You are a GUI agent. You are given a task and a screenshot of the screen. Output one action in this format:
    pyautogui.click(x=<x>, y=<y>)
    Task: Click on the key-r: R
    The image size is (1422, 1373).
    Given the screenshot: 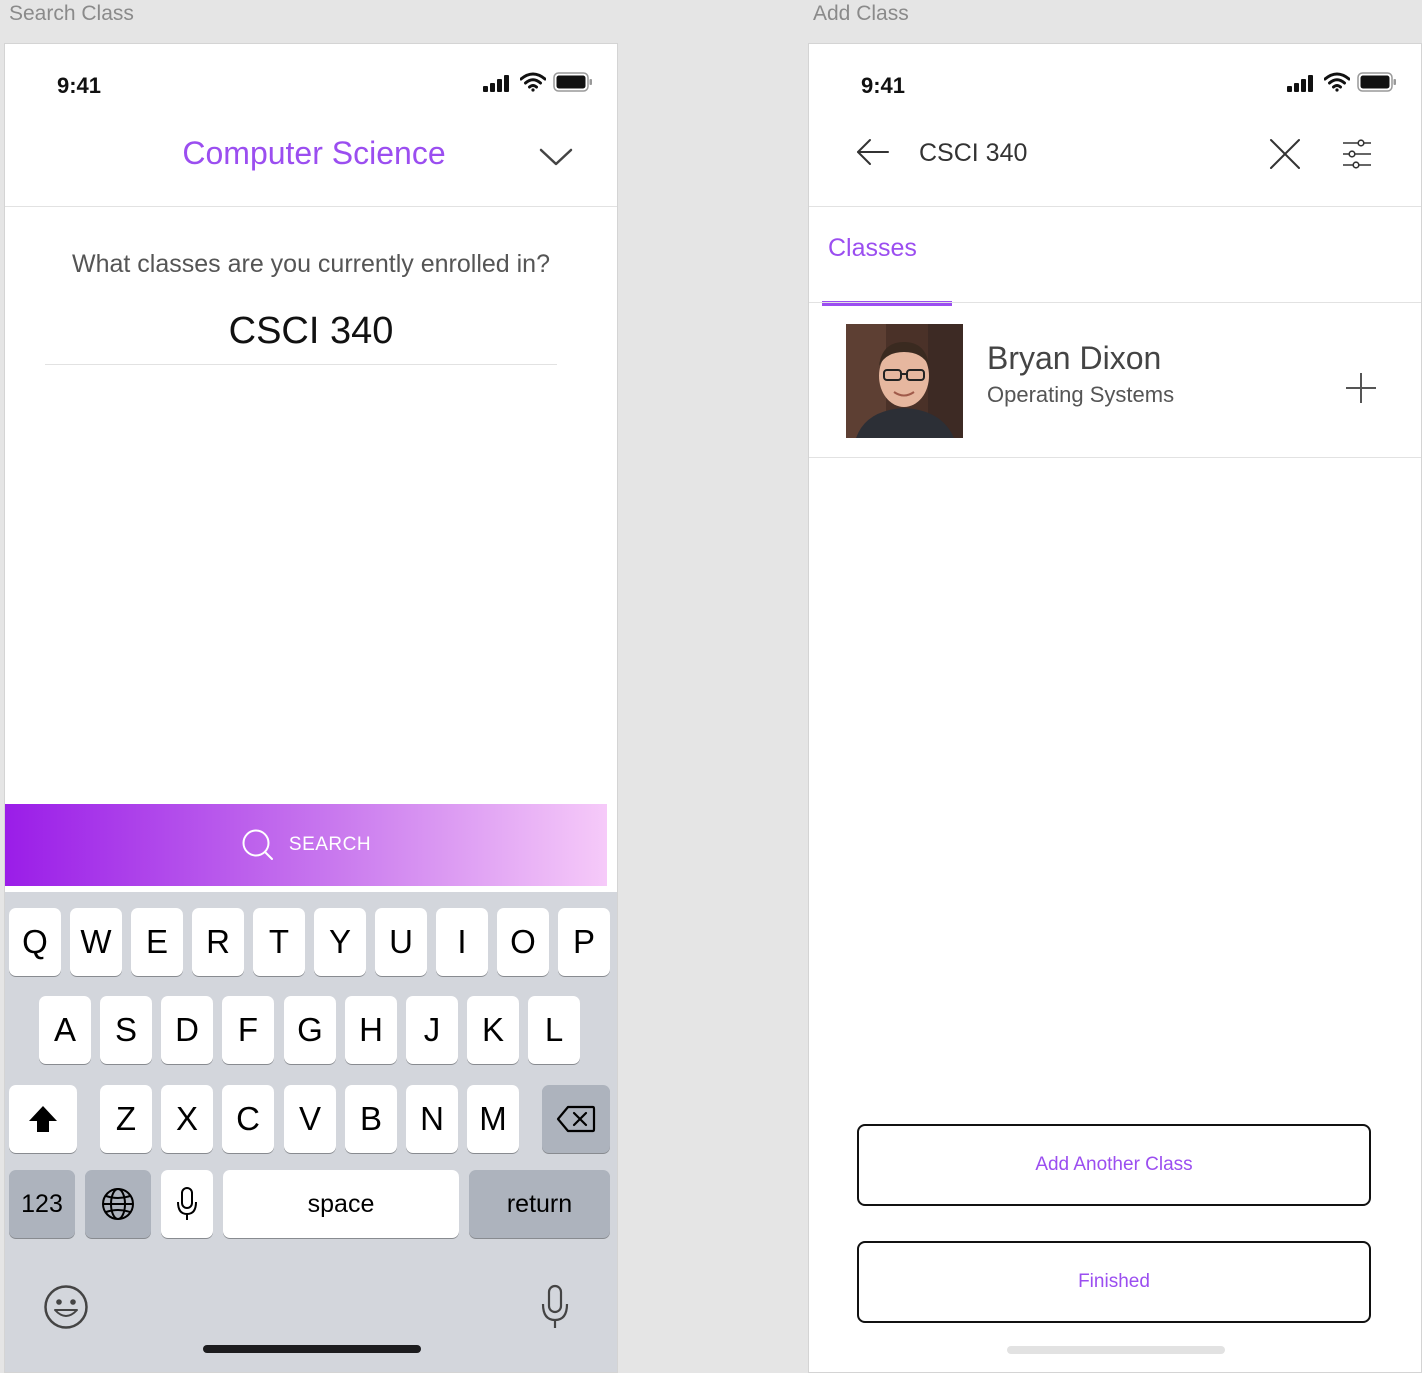 What is the action you would take?
    pyautogui.click(x=218, y=942)
    